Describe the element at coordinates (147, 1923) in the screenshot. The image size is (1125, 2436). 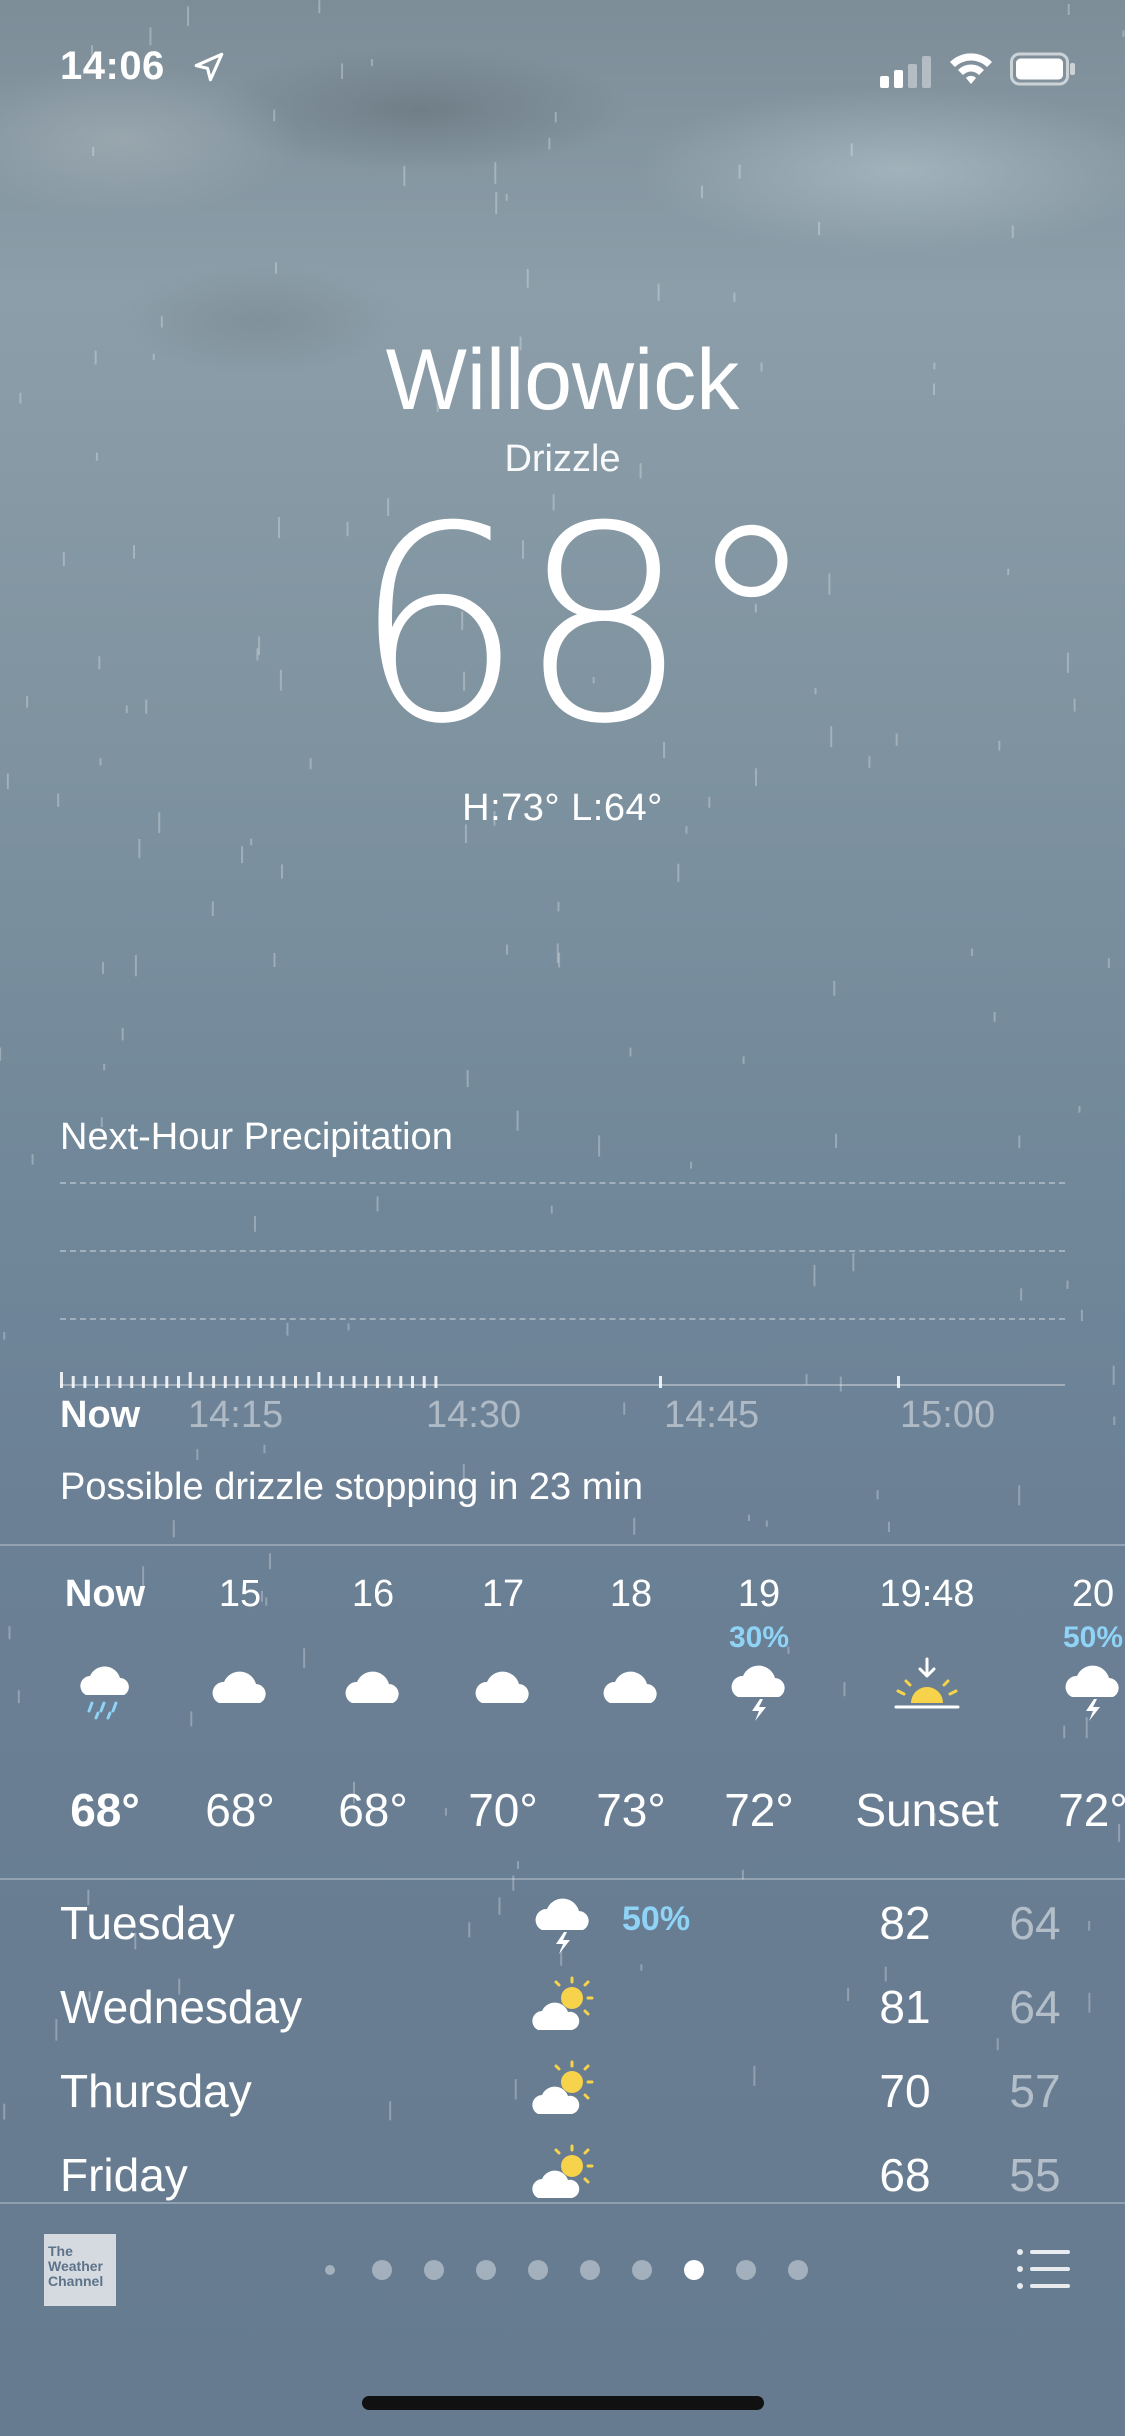
I see `day-name: Tuesday` at that location.